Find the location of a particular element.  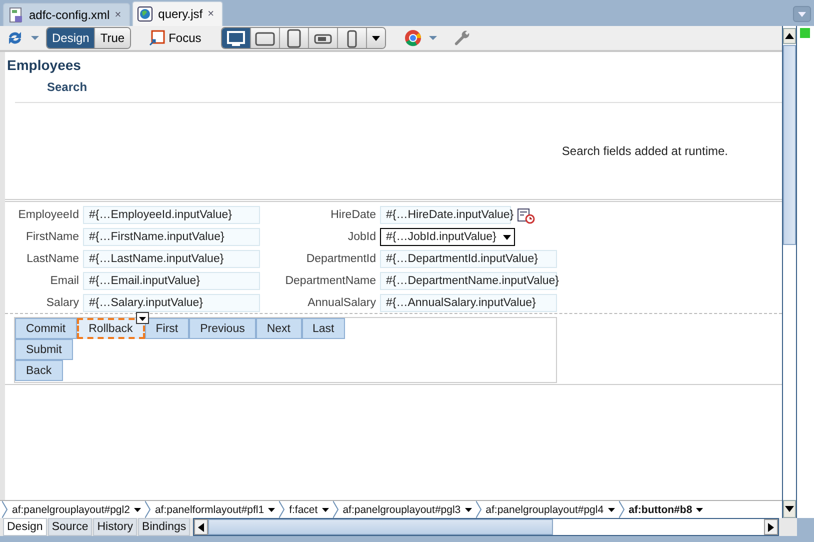

focus-button: Focus is located at coordinates (175, 38).